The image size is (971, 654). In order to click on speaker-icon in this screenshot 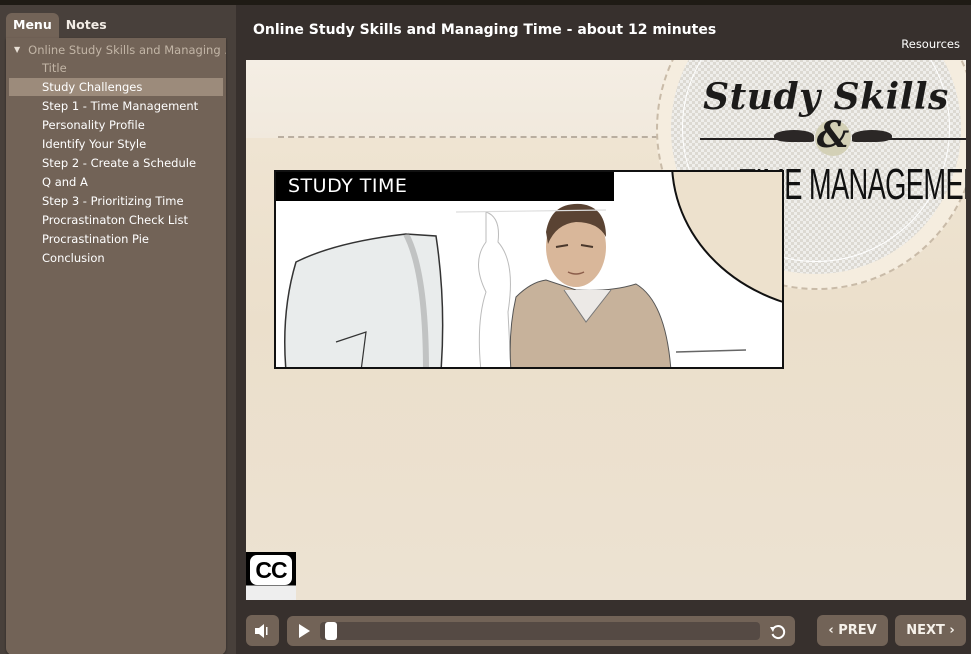, I will do `click(261, 631)`.